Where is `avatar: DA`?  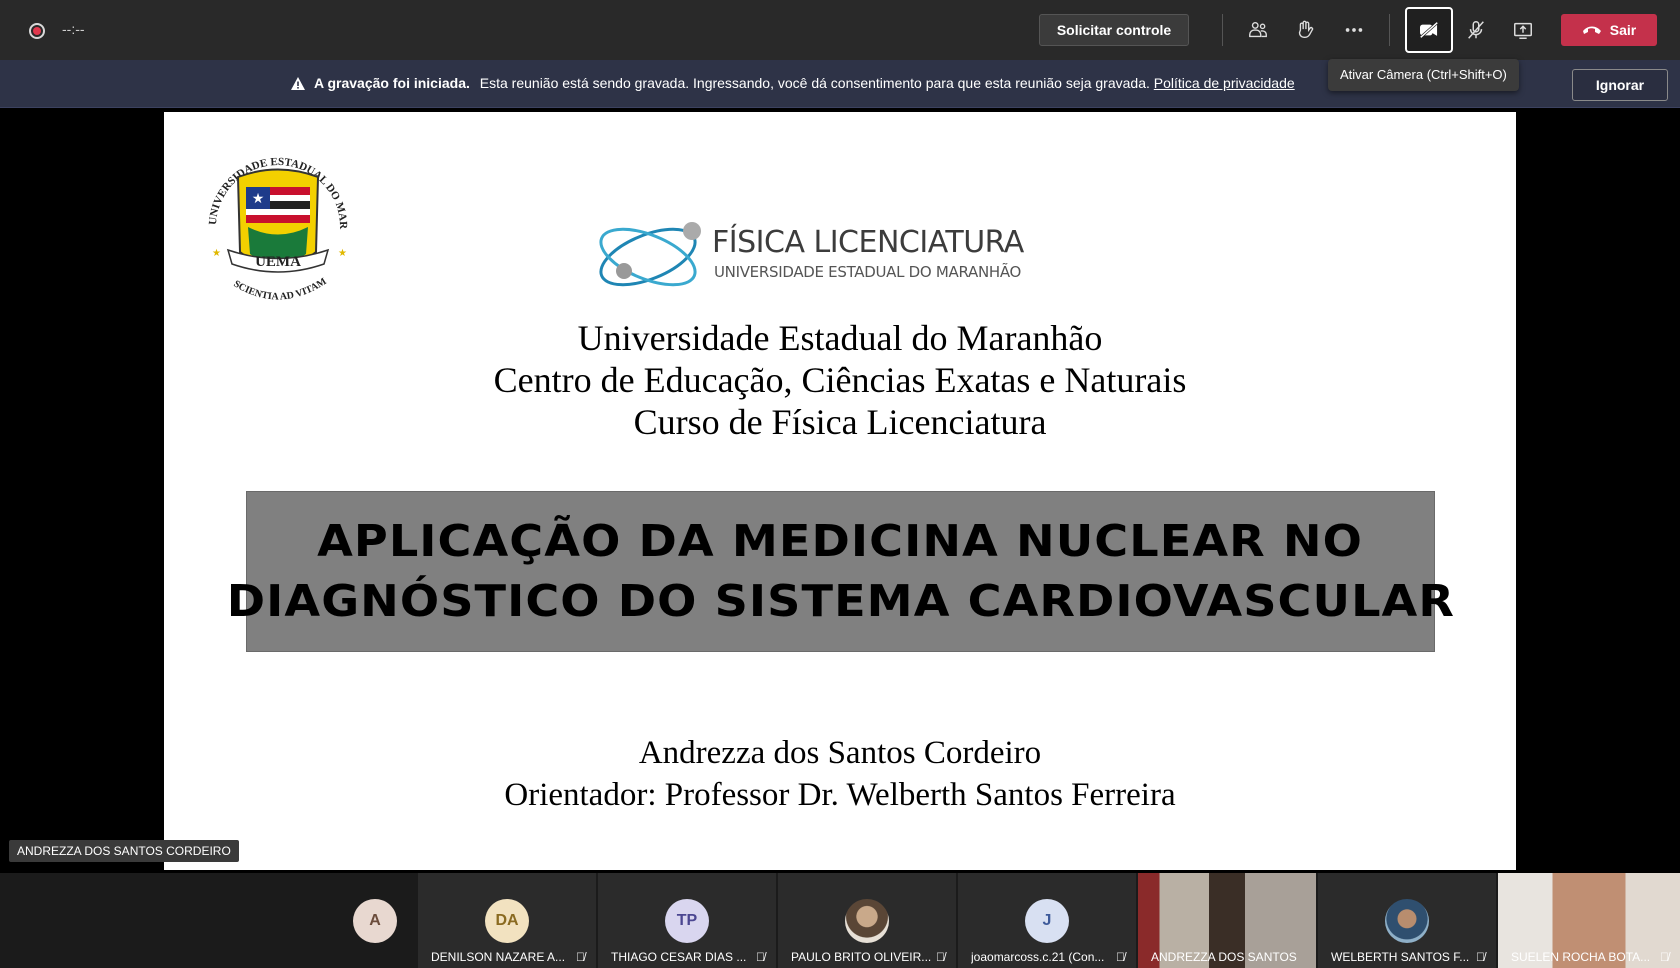 avatar: DA is located at coordinates (507, 921).